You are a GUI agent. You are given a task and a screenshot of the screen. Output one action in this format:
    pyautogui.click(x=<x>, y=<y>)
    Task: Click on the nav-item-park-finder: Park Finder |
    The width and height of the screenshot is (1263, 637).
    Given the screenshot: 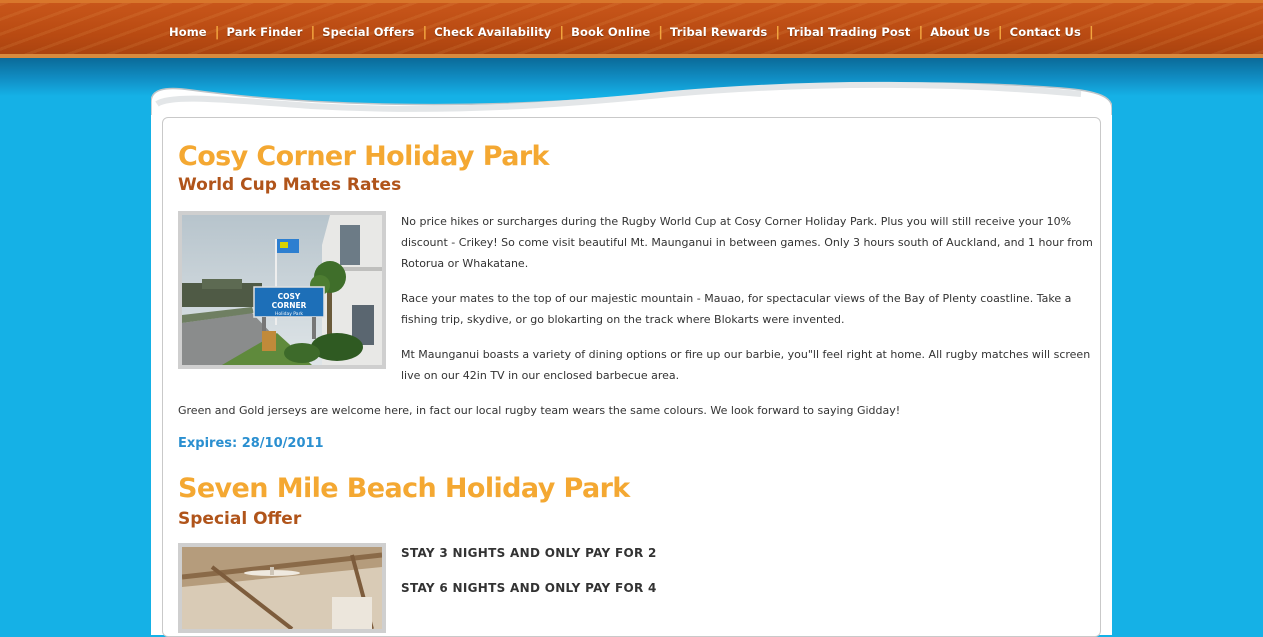 What is the action you would take?
    pyautogui.click(x=274, y=32)
    